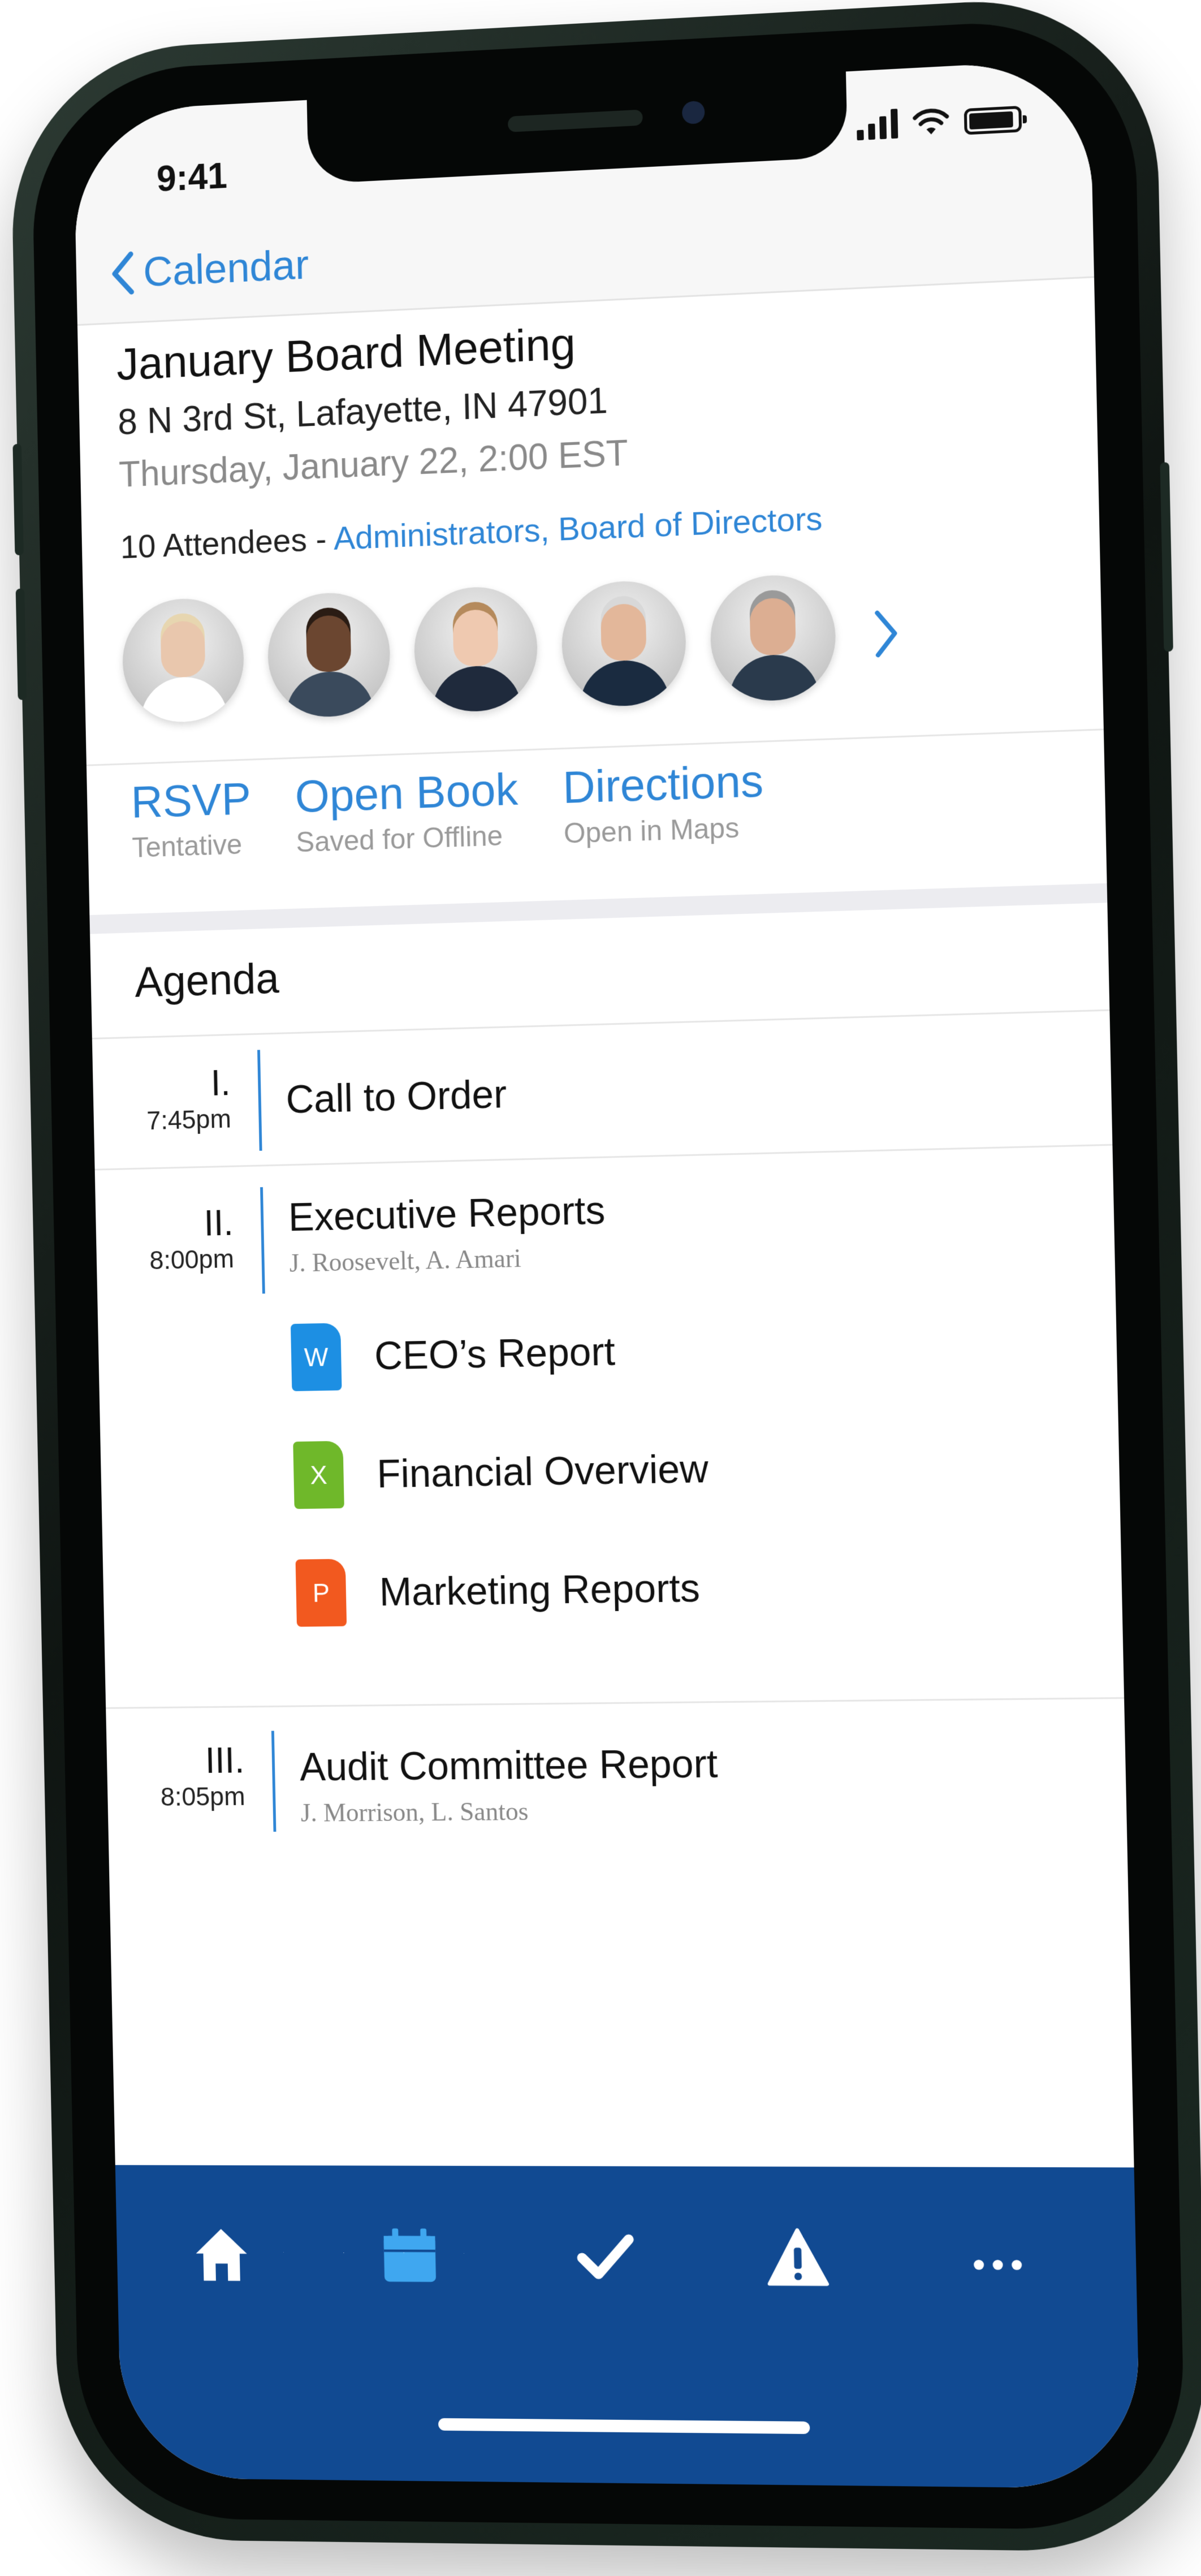 The image size is (1201, 2576). Describe the element at coordinates (191, 800) in the screenshot. I see `rsvp-label: RSVP` at that location.